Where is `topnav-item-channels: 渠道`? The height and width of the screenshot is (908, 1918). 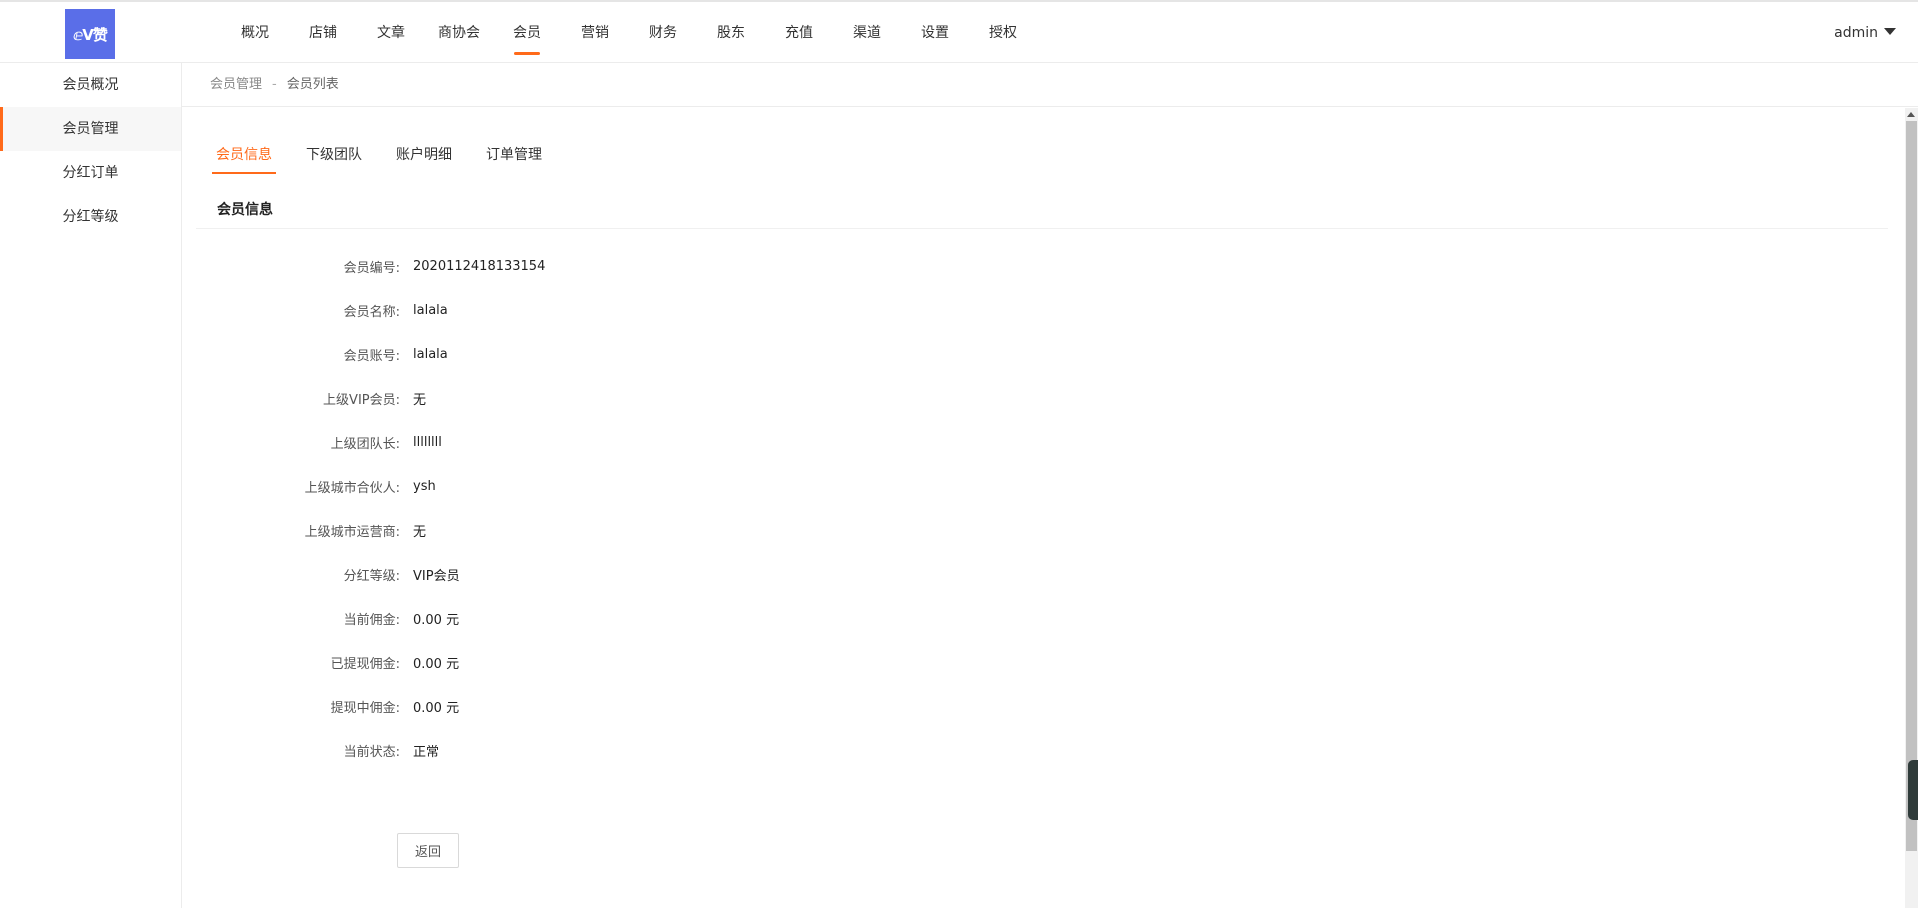 topnav-item-channels: 渠道 is located at coordinates (867, 33).